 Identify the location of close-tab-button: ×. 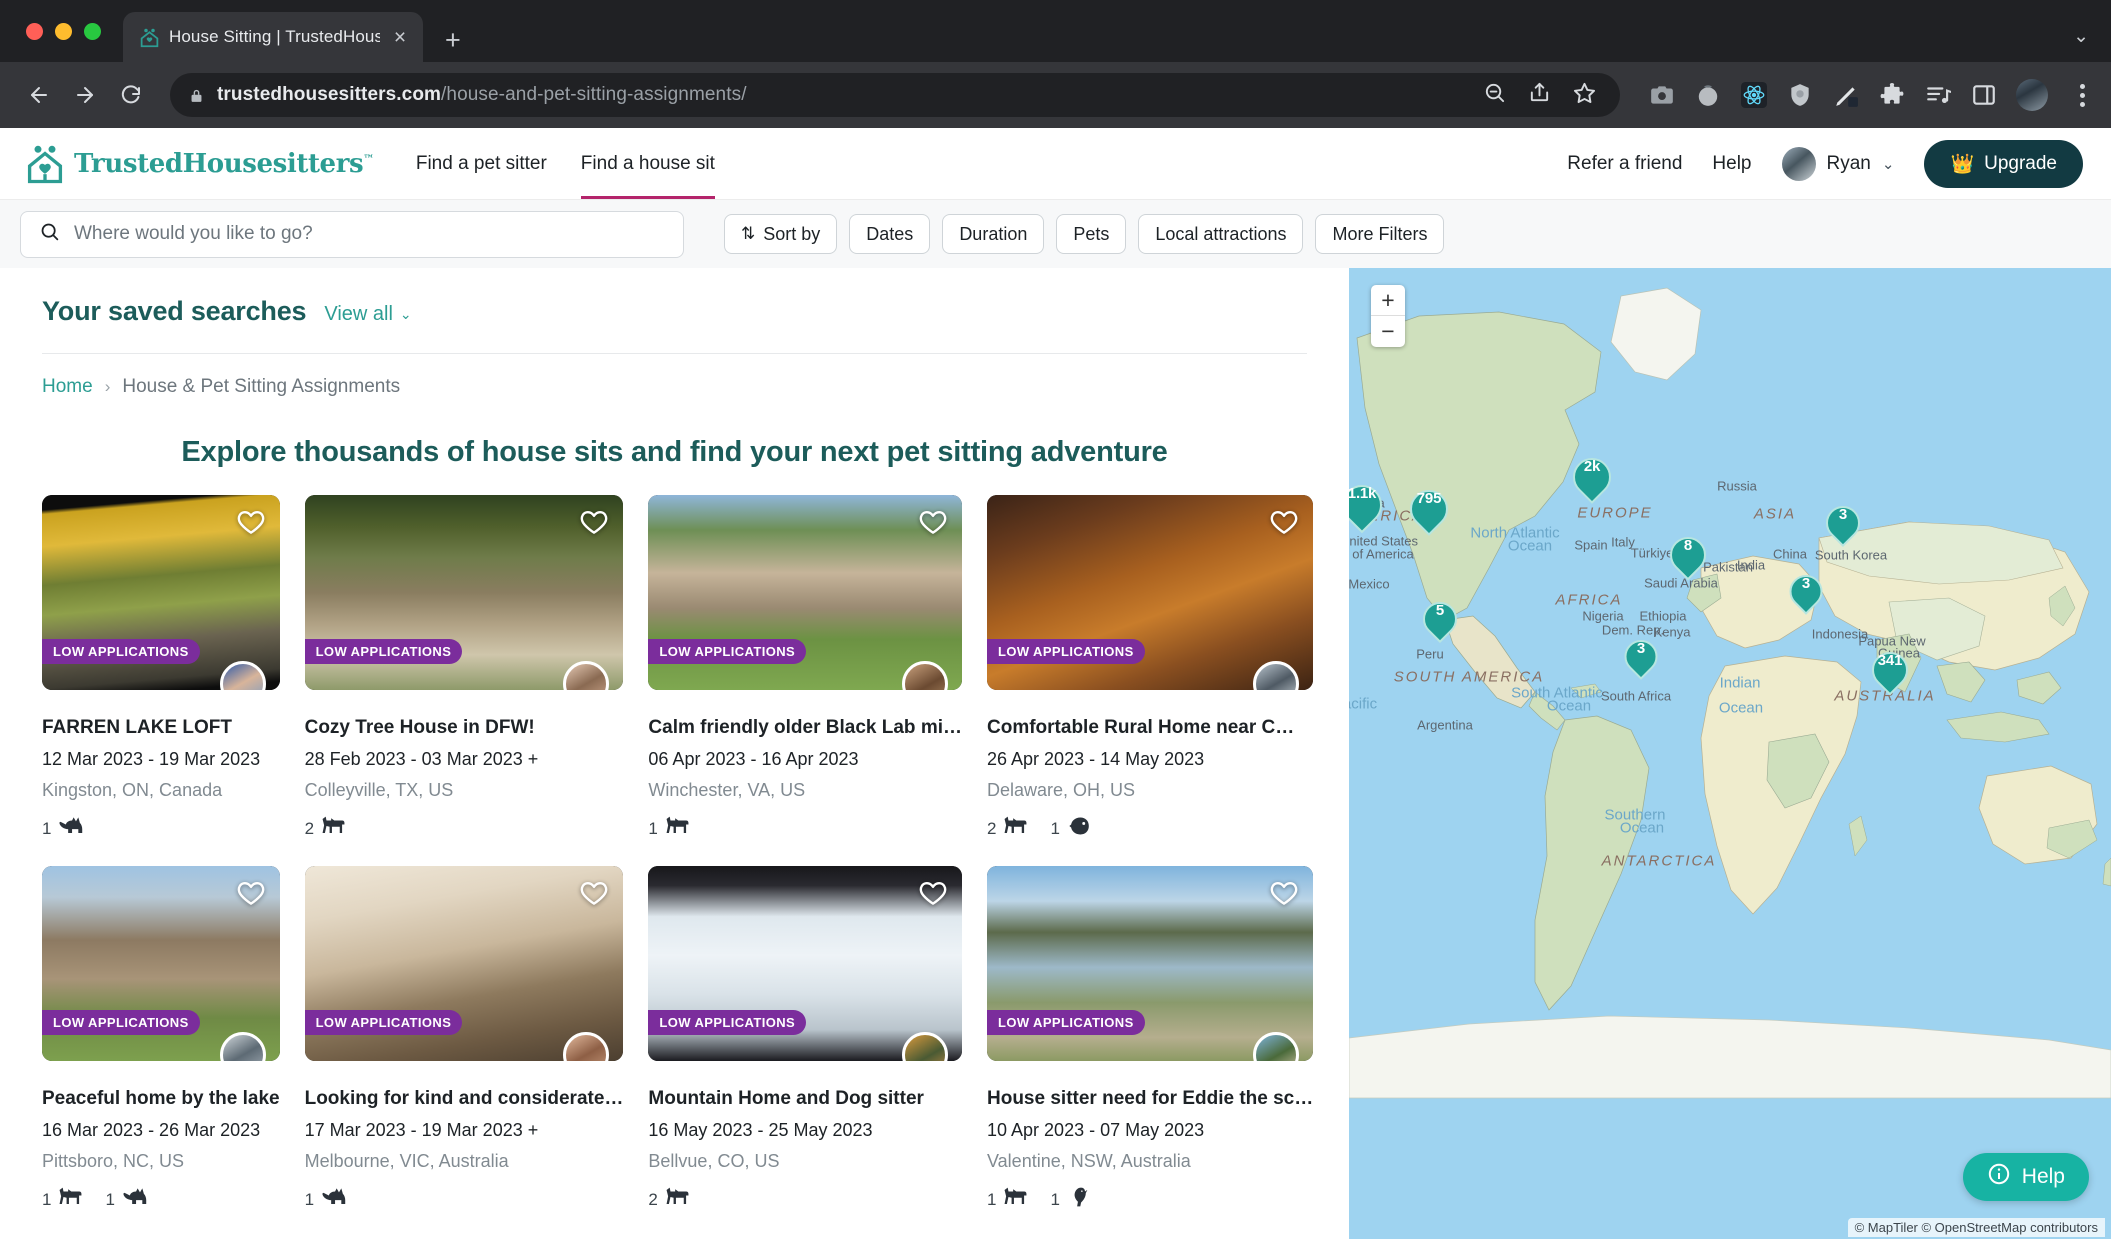
(400, 37).